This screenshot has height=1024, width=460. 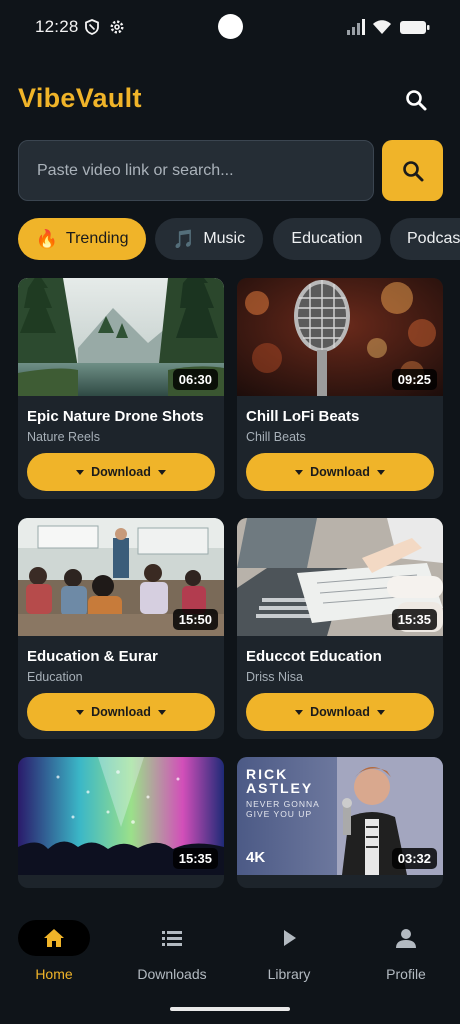 What do you see at coordinates (63, 437) in the screenshot?
I see `video-channel: Nature Reels` at bounding box center [63, 437].